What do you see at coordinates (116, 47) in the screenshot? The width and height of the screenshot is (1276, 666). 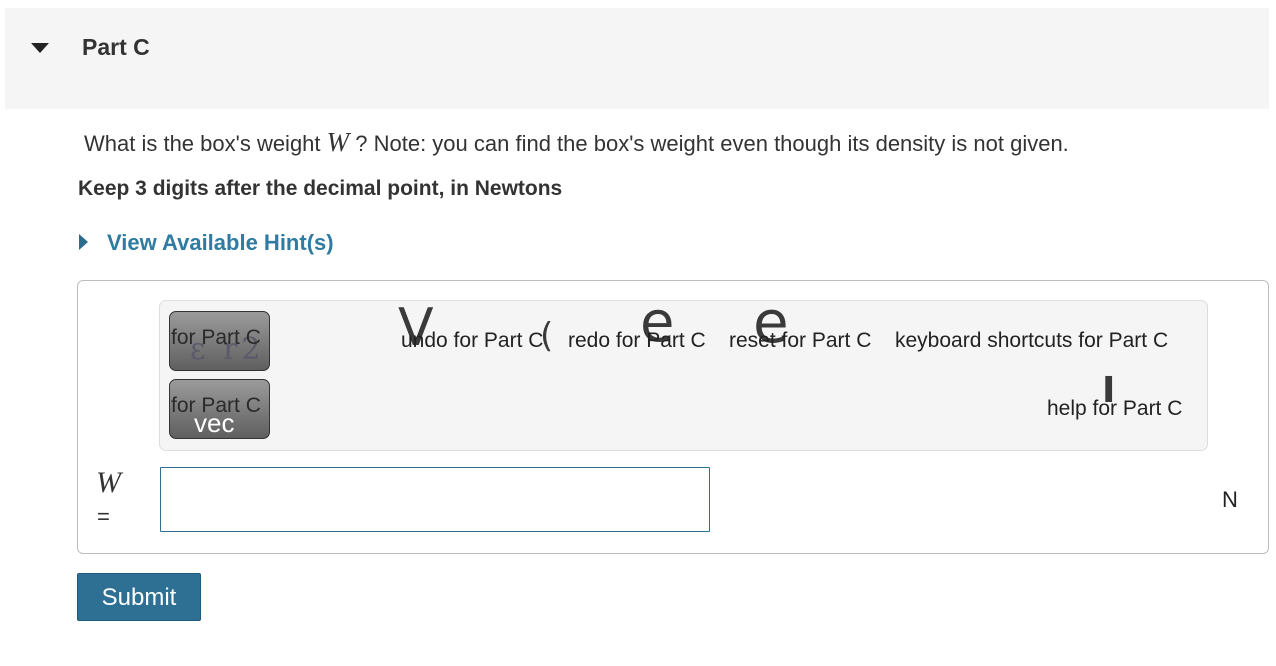 I see `part-title: Part C` at bounding box center [116, 47].